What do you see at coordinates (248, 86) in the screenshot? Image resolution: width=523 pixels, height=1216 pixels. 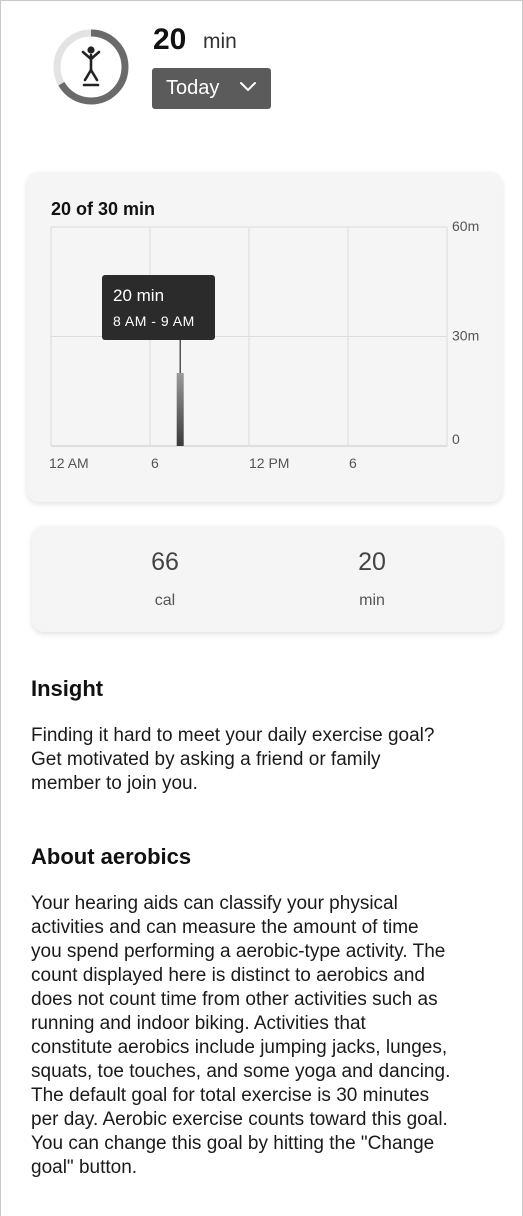 I see `chevron-down-icon` at bounding box center [248, 86].